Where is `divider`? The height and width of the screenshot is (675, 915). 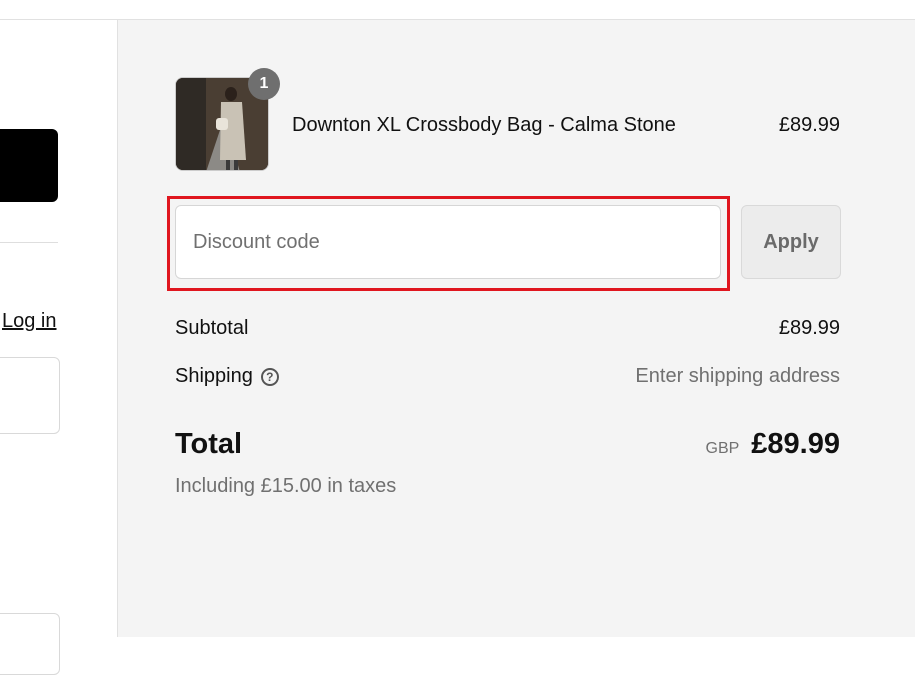 divider is located at coordinates (29, 242).